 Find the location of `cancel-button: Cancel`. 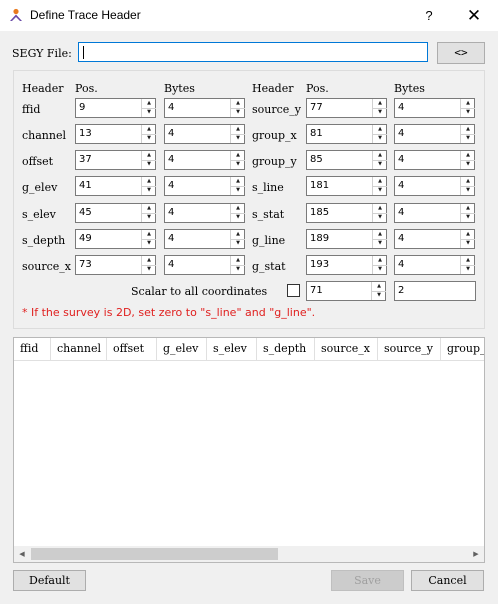

cancel-button: Cancel is located at coordinates (447, 580).